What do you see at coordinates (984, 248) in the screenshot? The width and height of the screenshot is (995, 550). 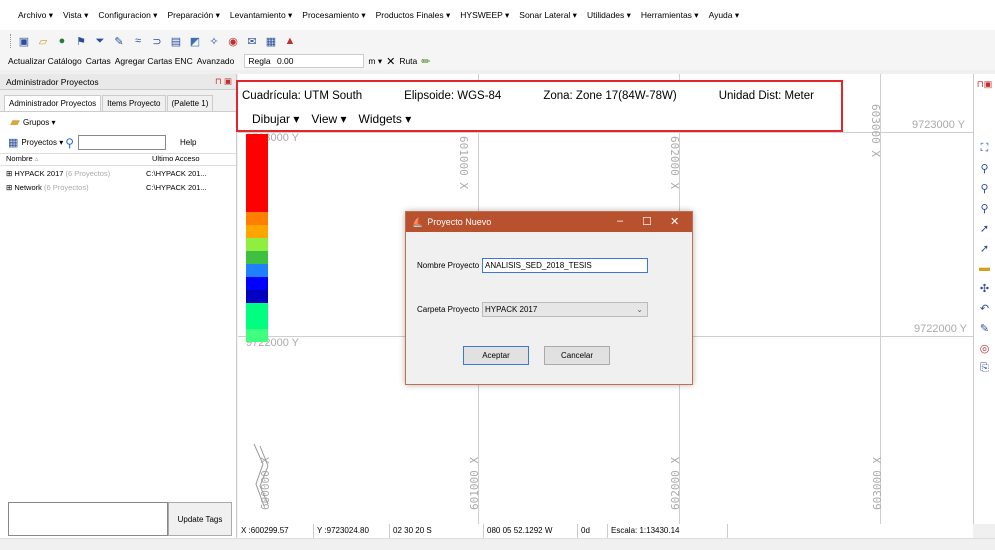 I see `select-icon: ➚` at bounding box center [984, 248].